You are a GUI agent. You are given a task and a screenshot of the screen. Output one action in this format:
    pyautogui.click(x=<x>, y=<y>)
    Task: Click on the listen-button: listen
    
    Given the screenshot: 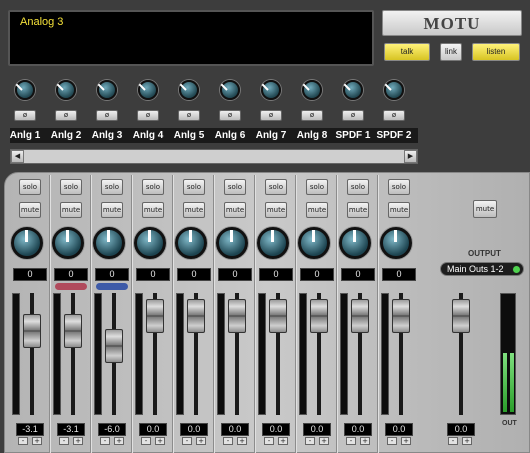 What is the action you would take?
    pyautogui.click(x=496, y=52)
    